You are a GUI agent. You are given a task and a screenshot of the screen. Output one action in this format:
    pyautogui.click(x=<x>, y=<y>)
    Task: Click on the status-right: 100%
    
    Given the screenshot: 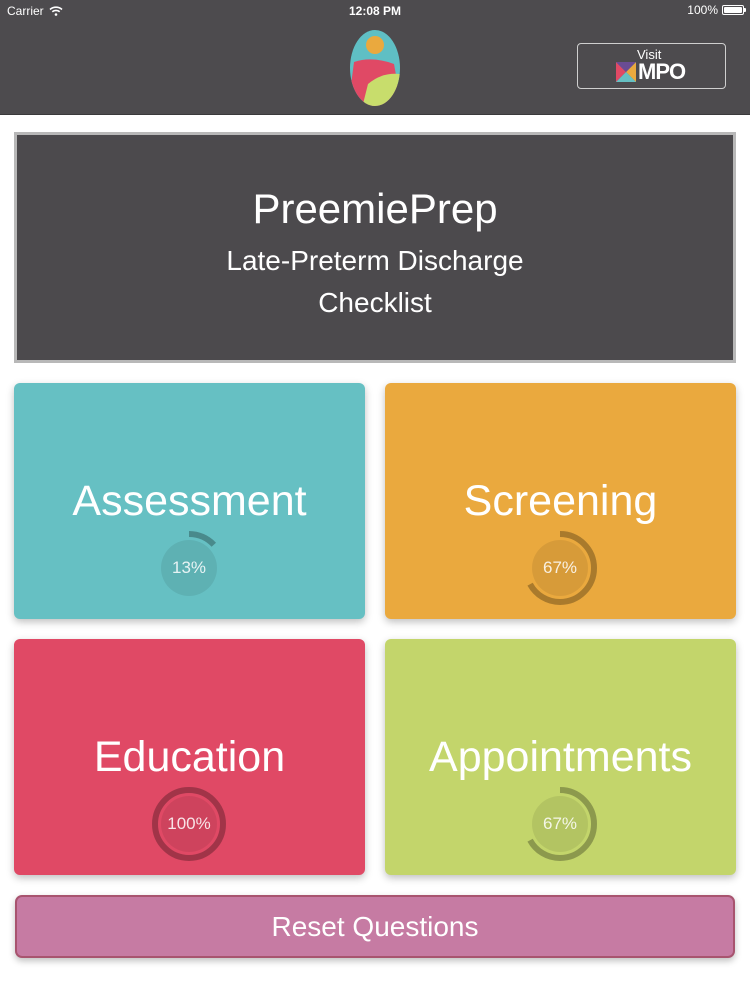 What is the action you would take?
    pyautogui.click(x=716, y=10)
    